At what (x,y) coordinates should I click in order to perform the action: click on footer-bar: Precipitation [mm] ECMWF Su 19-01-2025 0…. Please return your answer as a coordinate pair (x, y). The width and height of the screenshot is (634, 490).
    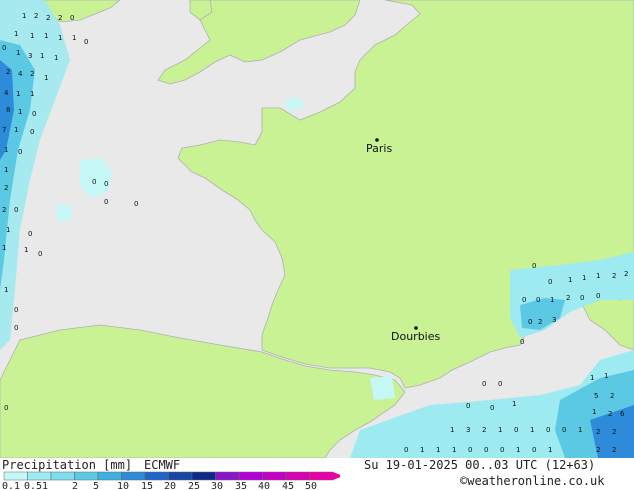
    Looking at the image, I should click on (317, 474).